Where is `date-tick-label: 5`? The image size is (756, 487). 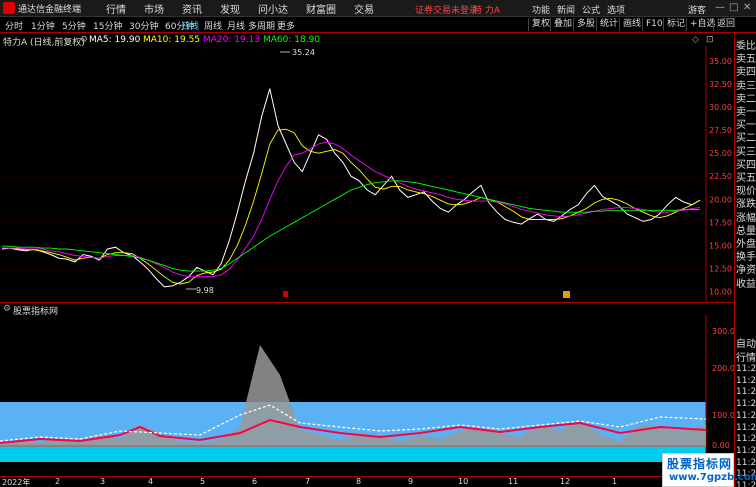
date-tick-label: 5 is located at coordinates (203, 481).